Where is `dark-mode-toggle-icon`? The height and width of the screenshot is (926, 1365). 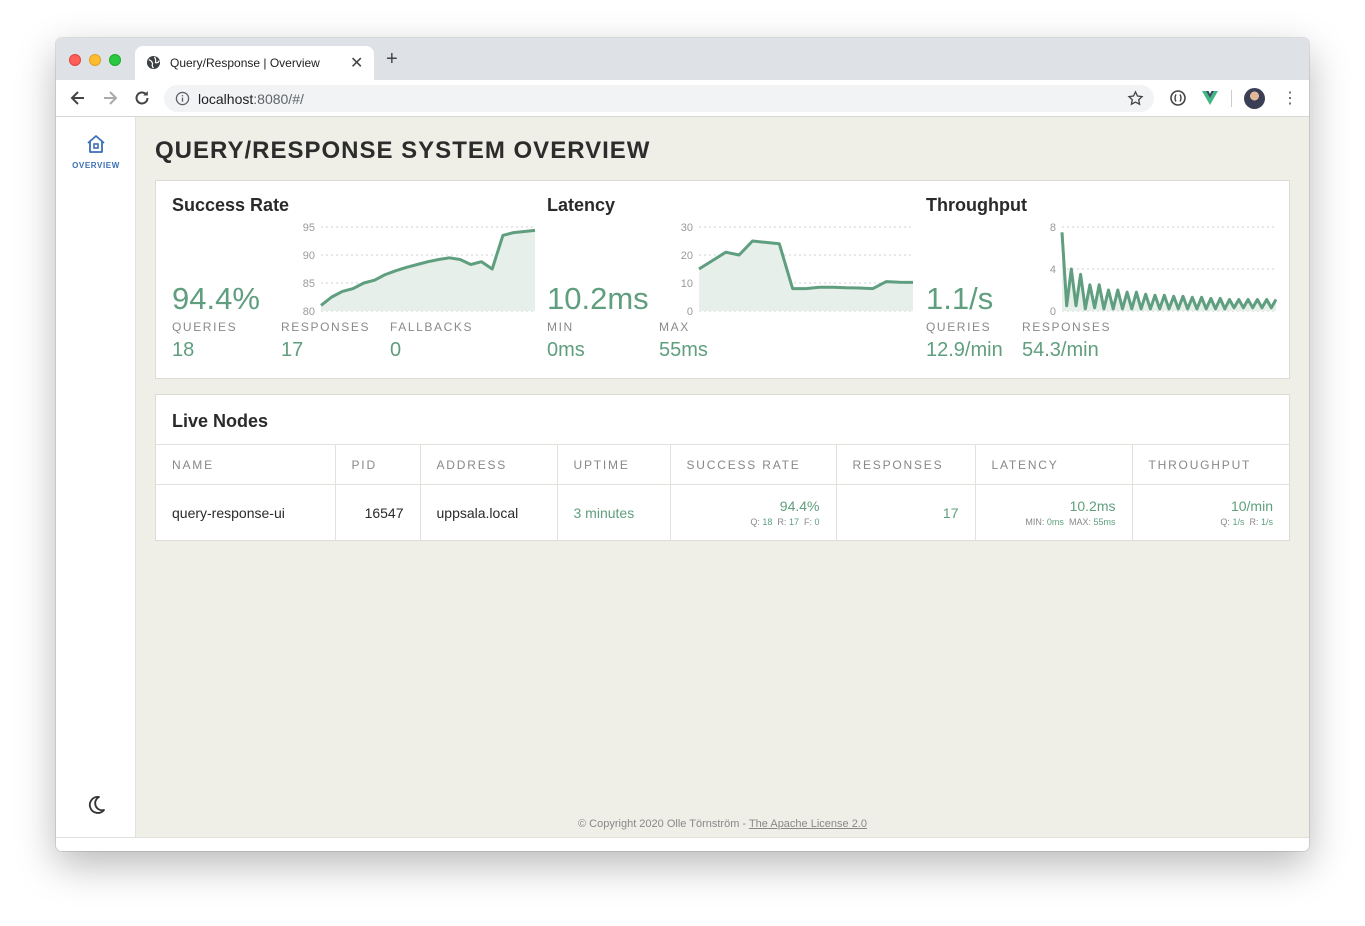
dark-mode-toggle-icon is located at coordinates (96, 805).